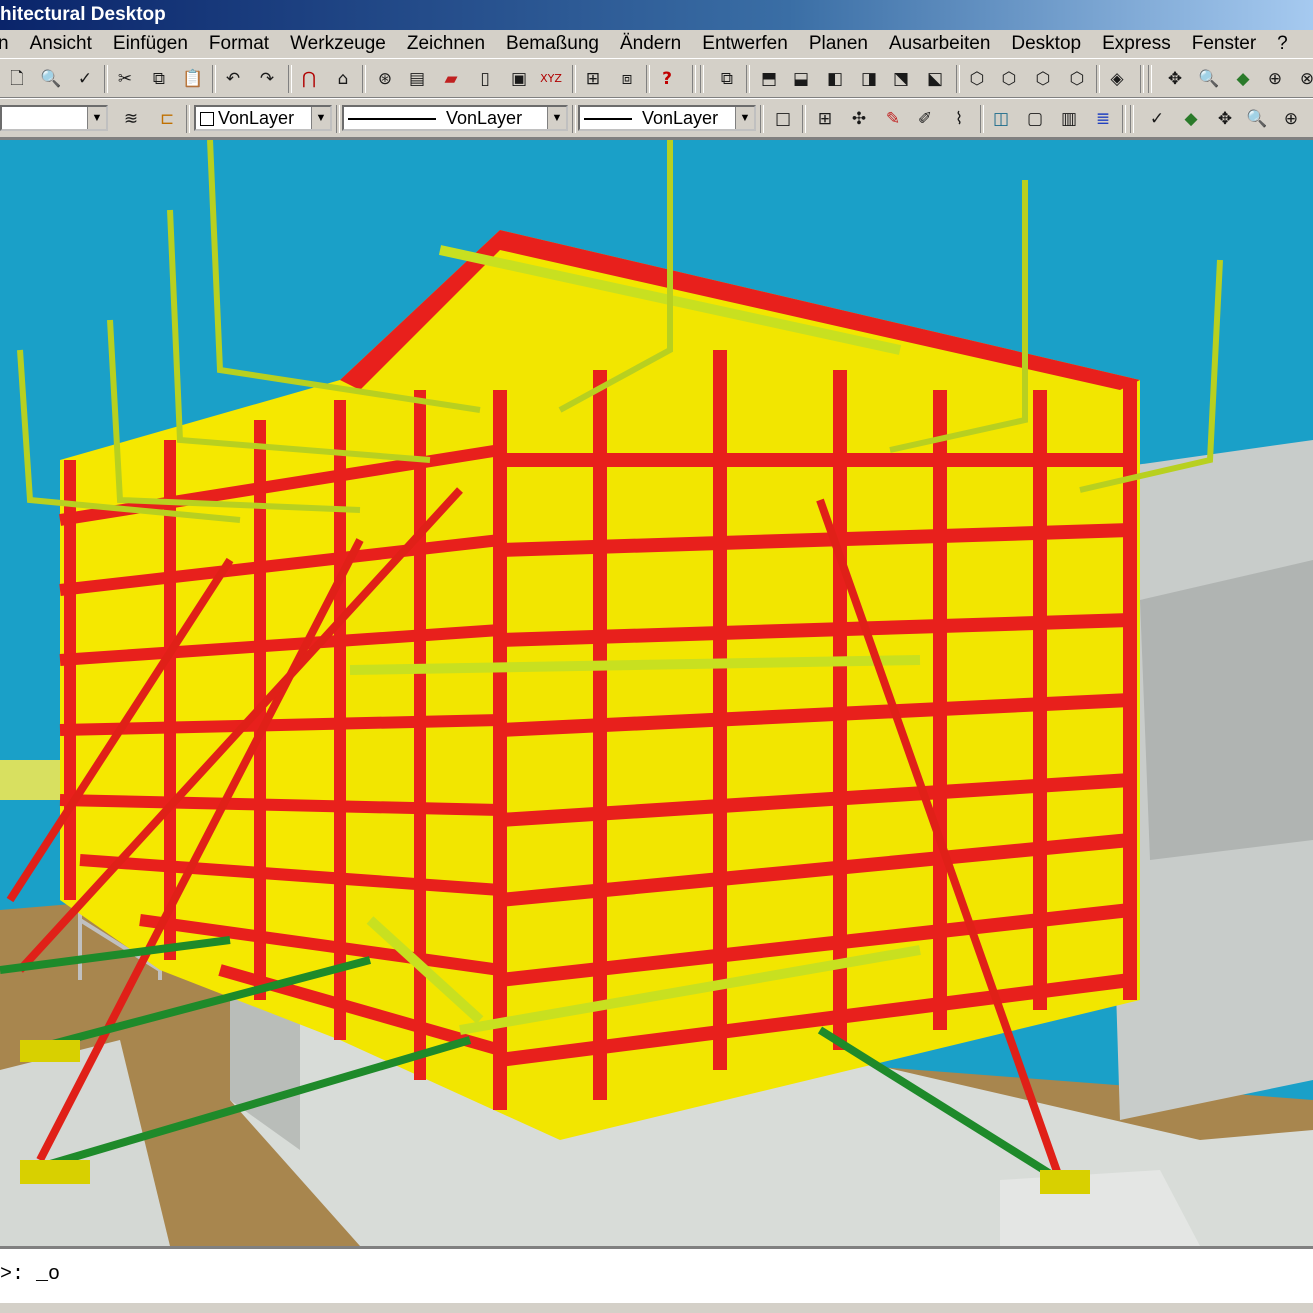  I want to click on zoom-realtime-icon: 🔍, so click(1209, 79).